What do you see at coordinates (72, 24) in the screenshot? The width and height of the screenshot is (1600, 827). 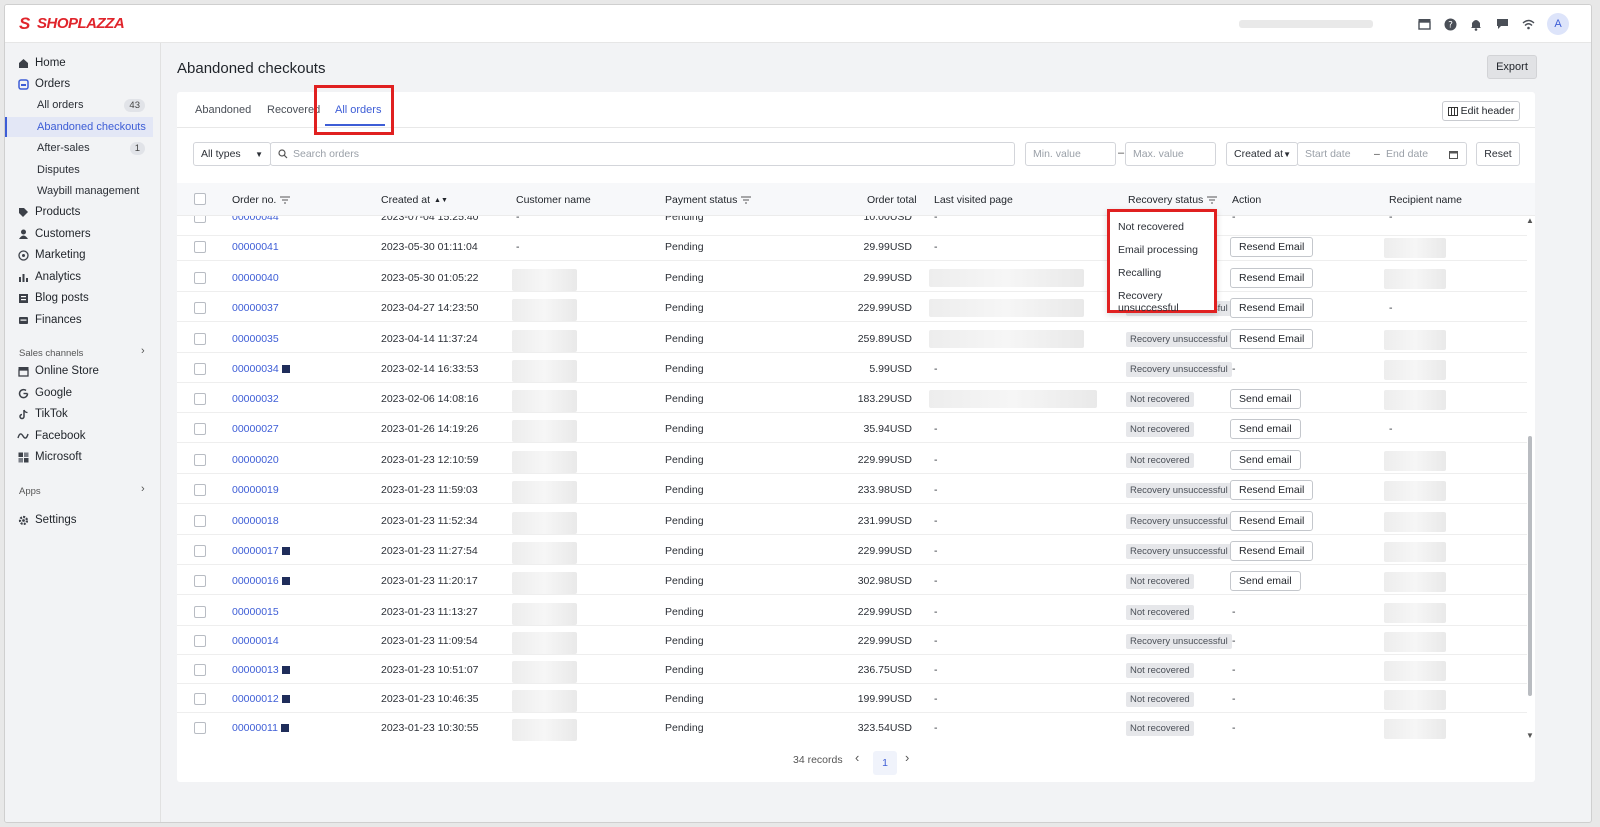 I see `shoplazza-logo: S SHOPLAZZA` at bounding box center [72, 24].